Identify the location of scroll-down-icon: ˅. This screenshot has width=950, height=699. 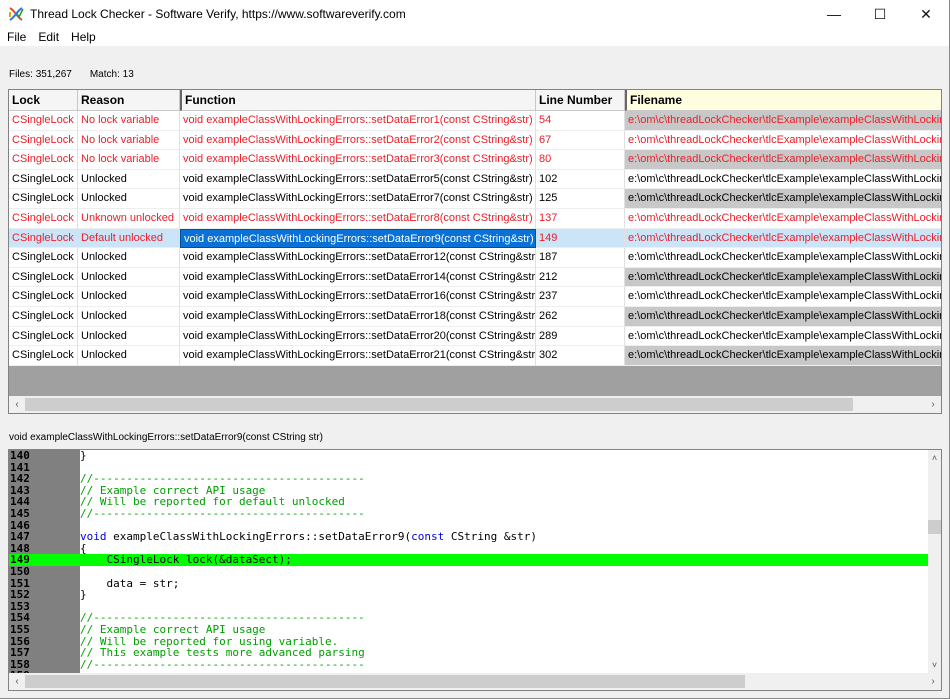
(934, 665).